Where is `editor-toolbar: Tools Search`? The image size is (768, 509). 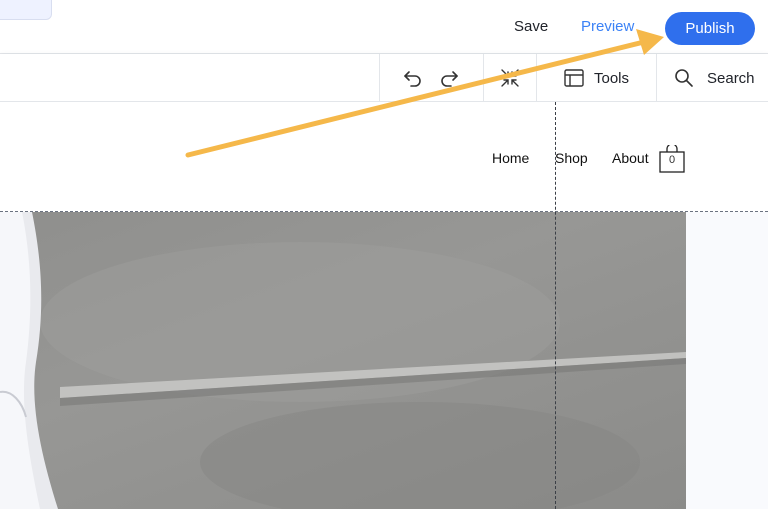 editor-toolbar: Tools Search is located at coordinates (384, 78).